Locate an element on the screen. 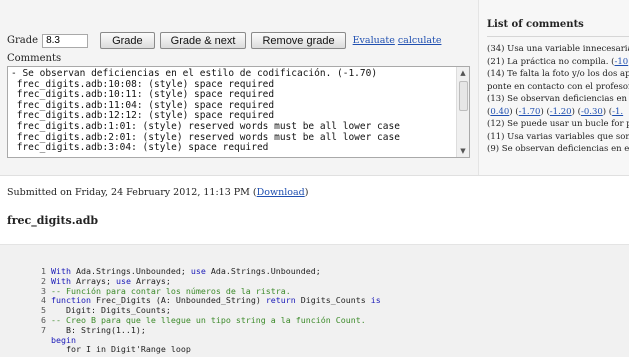  comment-list-item: ponte en contacto con el profesor is located at coordinates (558, 87).